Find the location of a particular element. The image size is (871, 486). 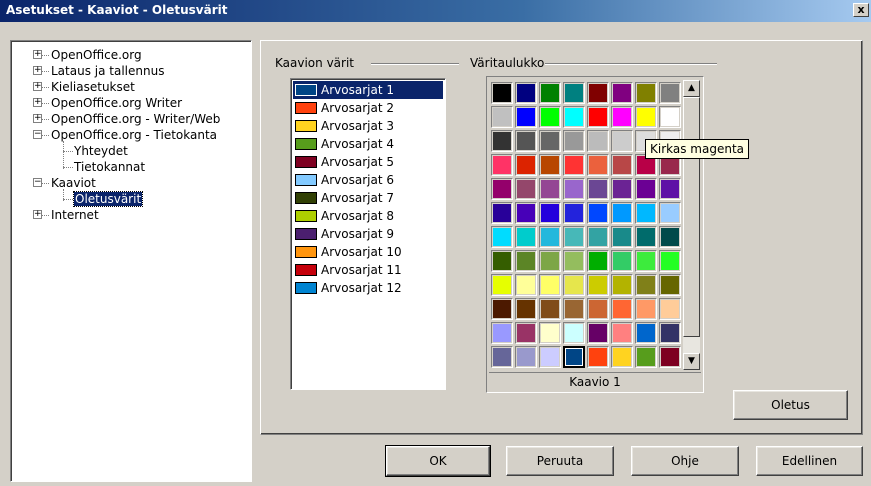

tree-item: Lataus ja tallennus is located at coordinates (107, 71).